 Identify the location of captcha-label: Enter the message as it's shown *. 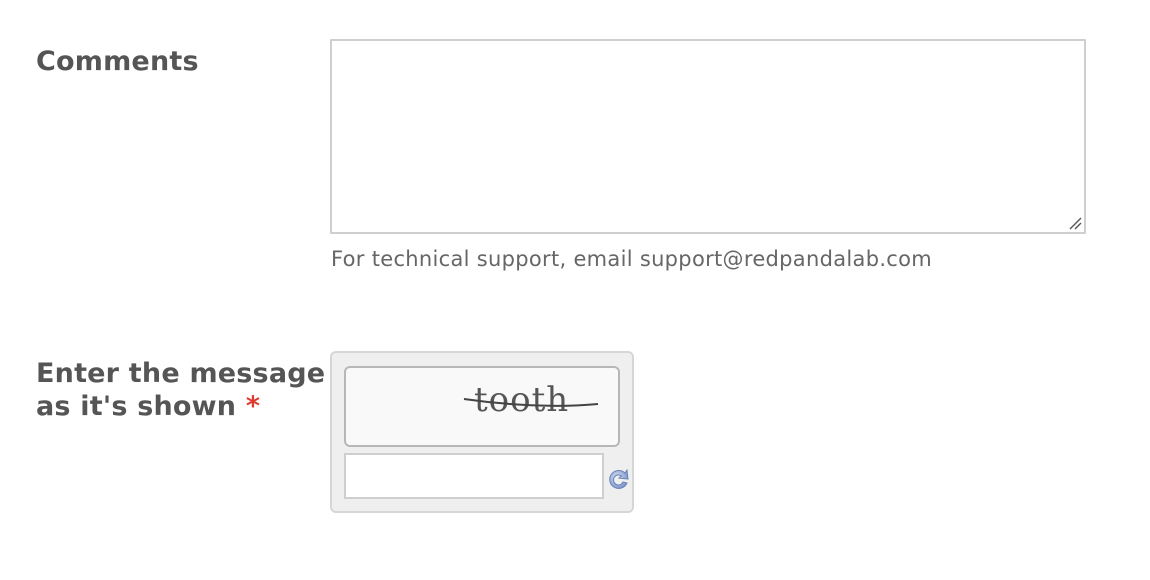
(181, 390).